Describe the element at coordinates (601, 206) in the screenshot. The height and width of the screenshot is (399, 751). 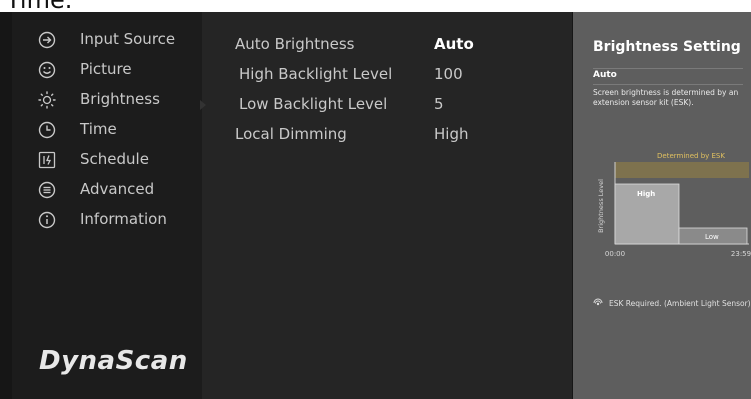
I see `y-axis-label: Brightness Level` at that location.